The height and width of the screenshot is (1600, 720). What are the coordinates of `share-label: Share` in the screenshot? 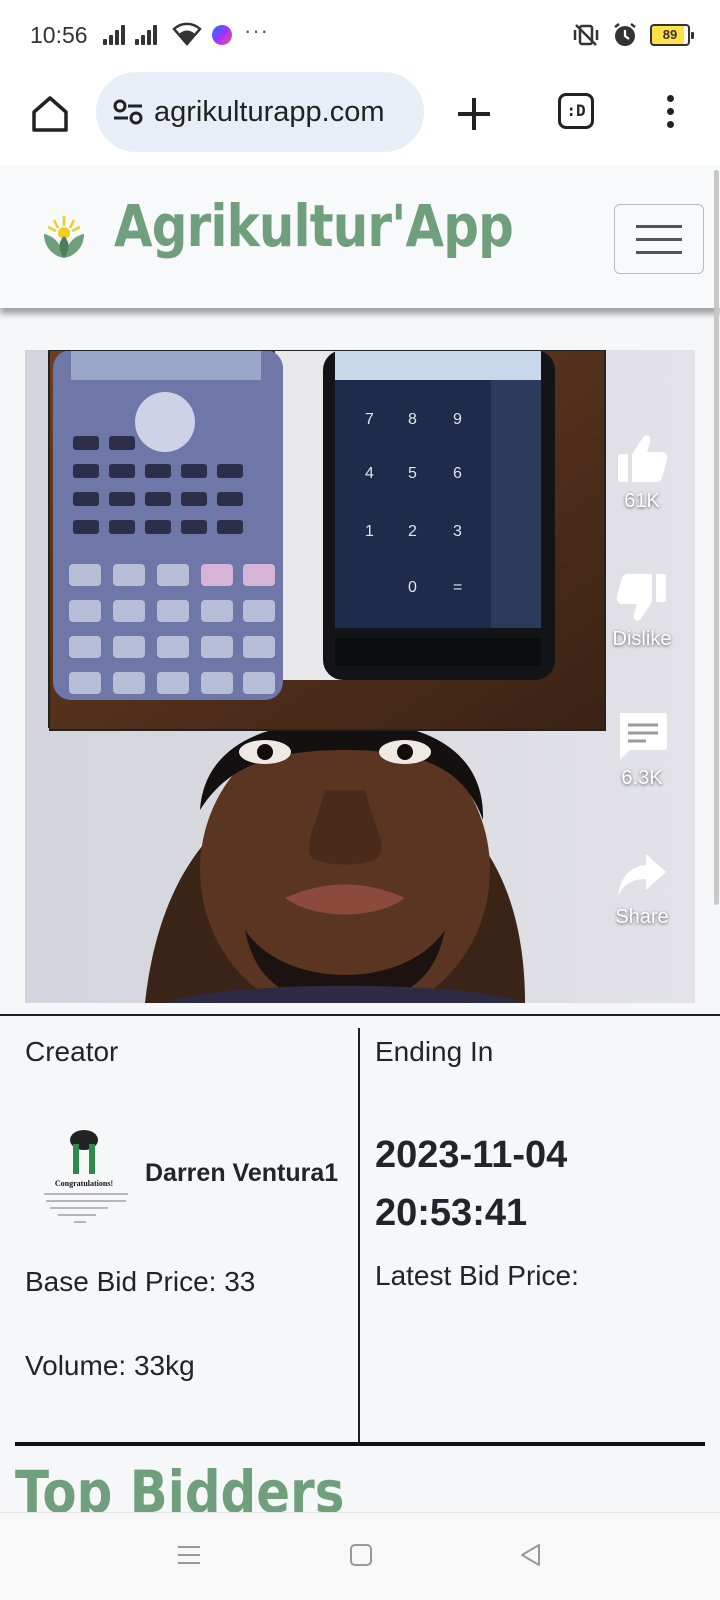 It's located at (642, 917).